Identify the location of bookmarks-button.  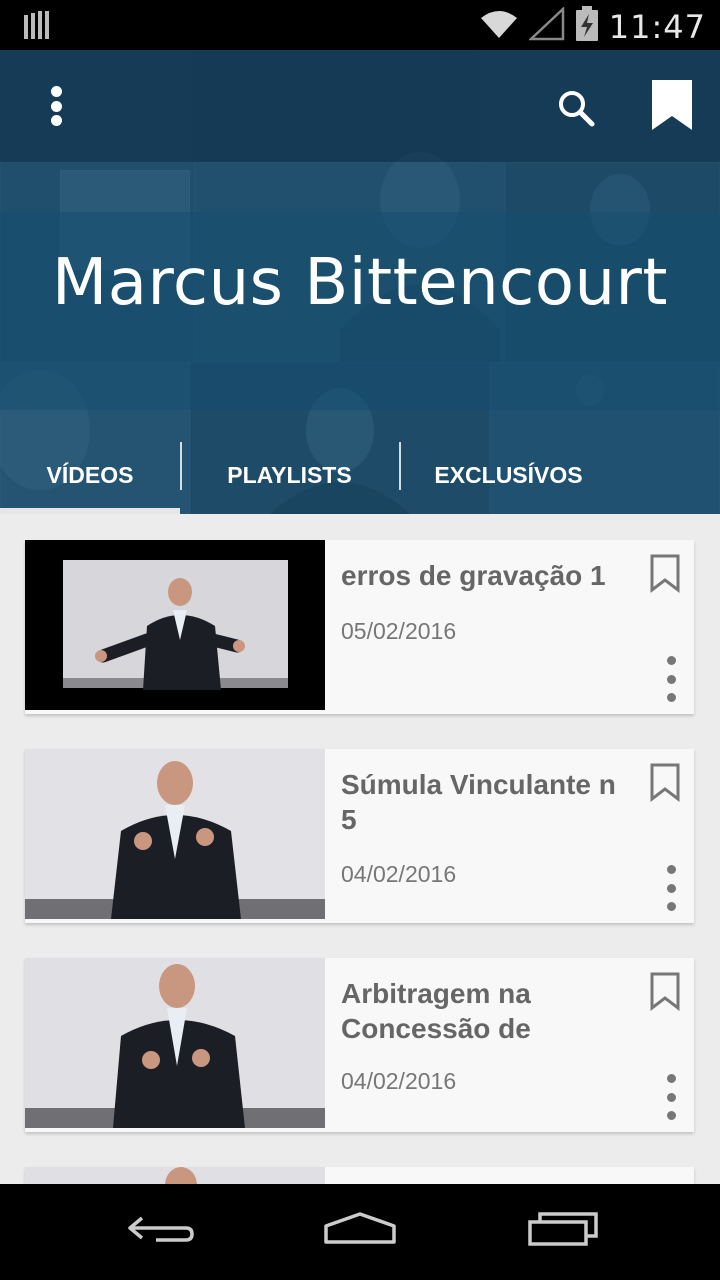
(672, 106).